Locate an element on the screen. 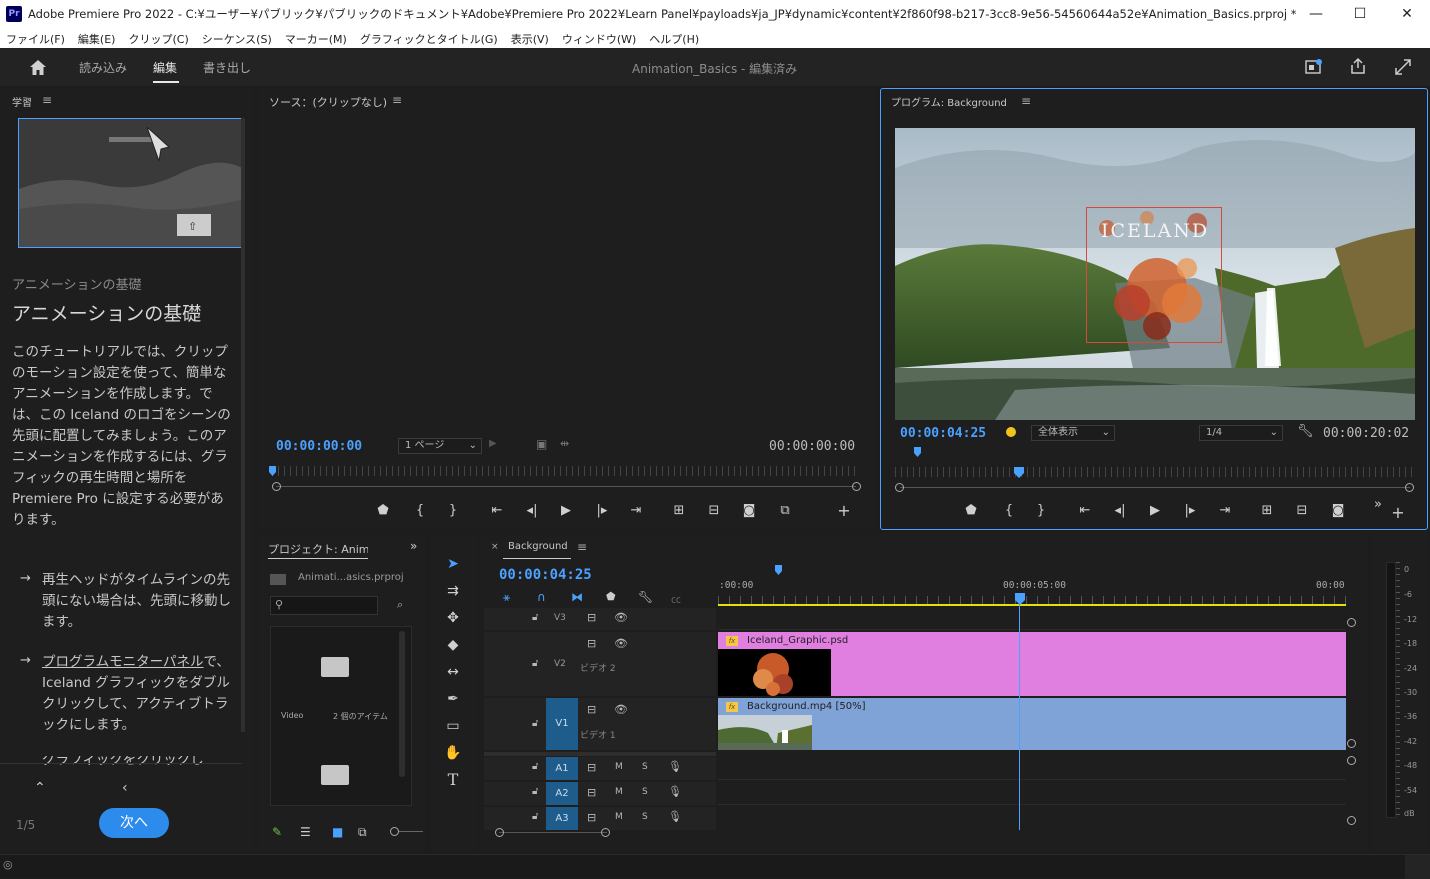  captions-icon: ㏄ is located at coordinates (676, 598).